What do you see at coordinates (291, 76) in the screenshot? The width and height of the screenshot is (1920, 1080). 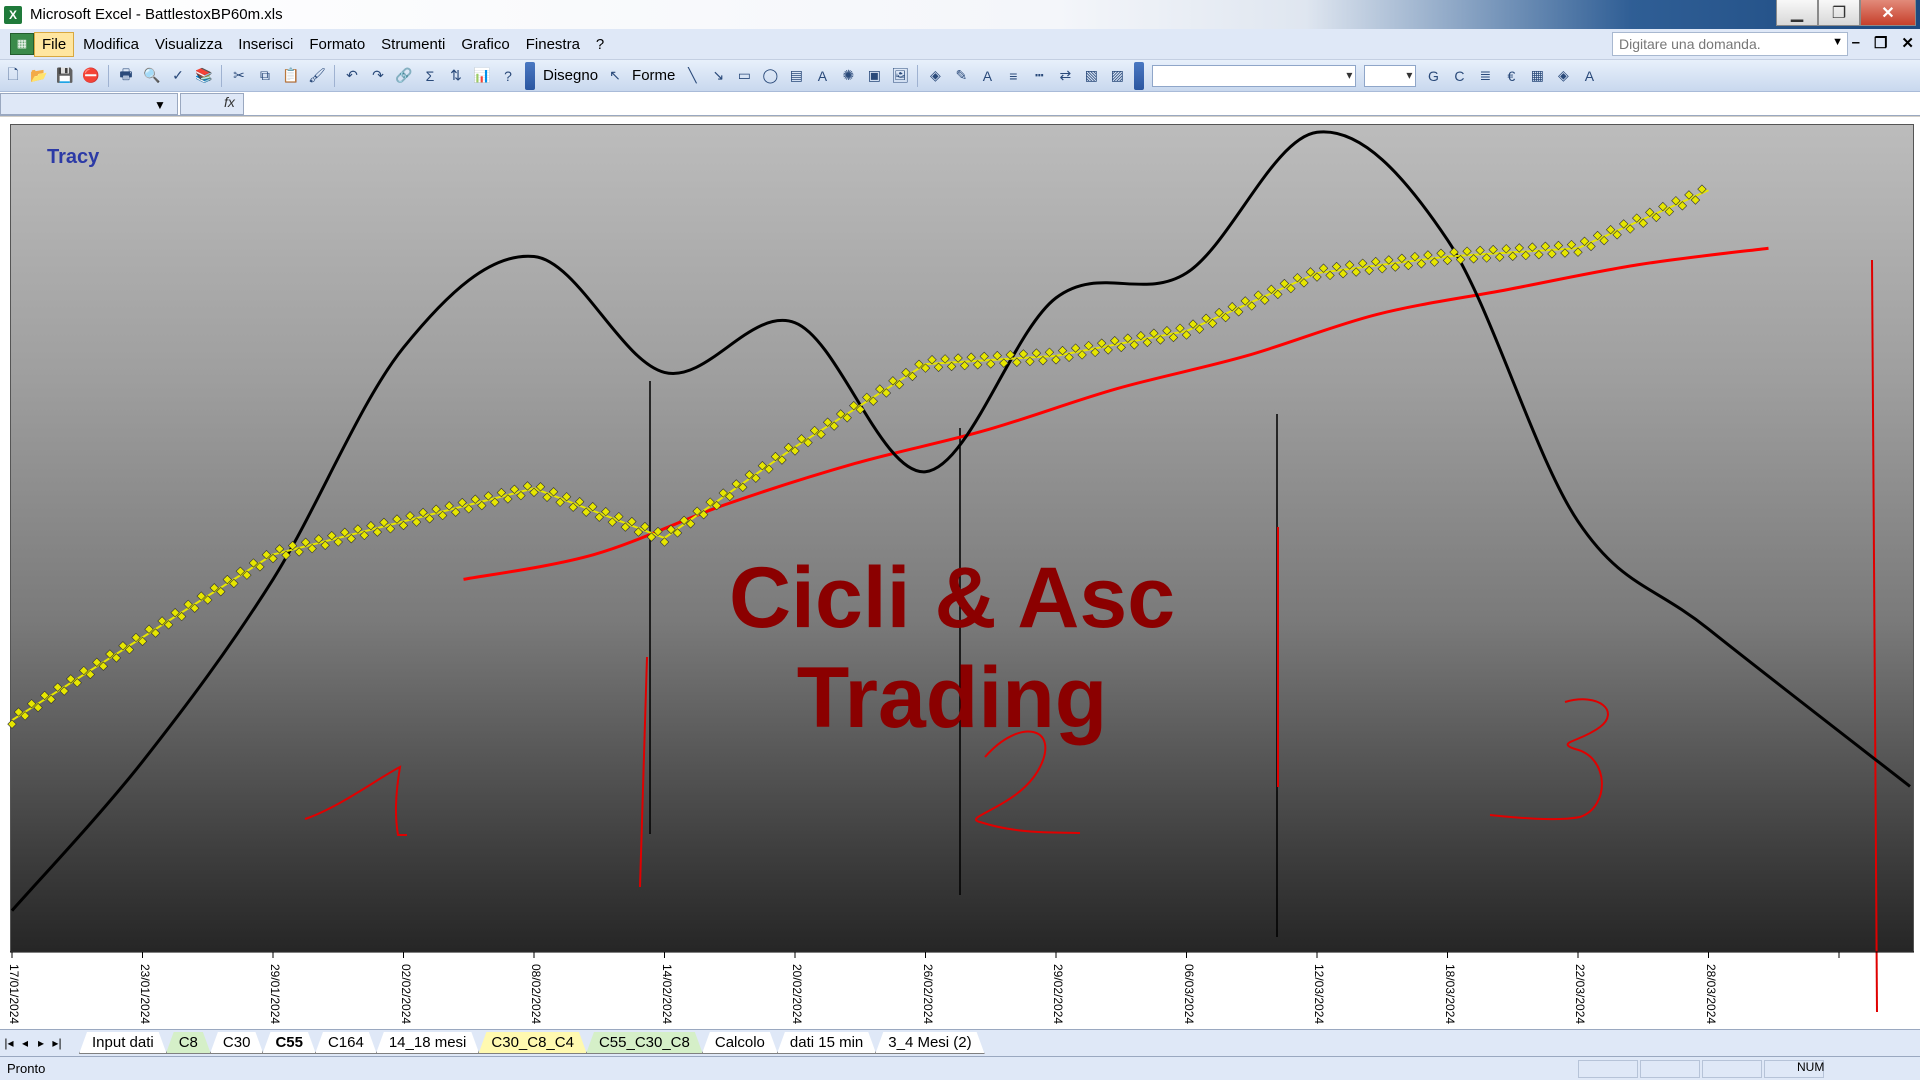 I see `paste-icon: 📋` at bounding box center [291, 76].